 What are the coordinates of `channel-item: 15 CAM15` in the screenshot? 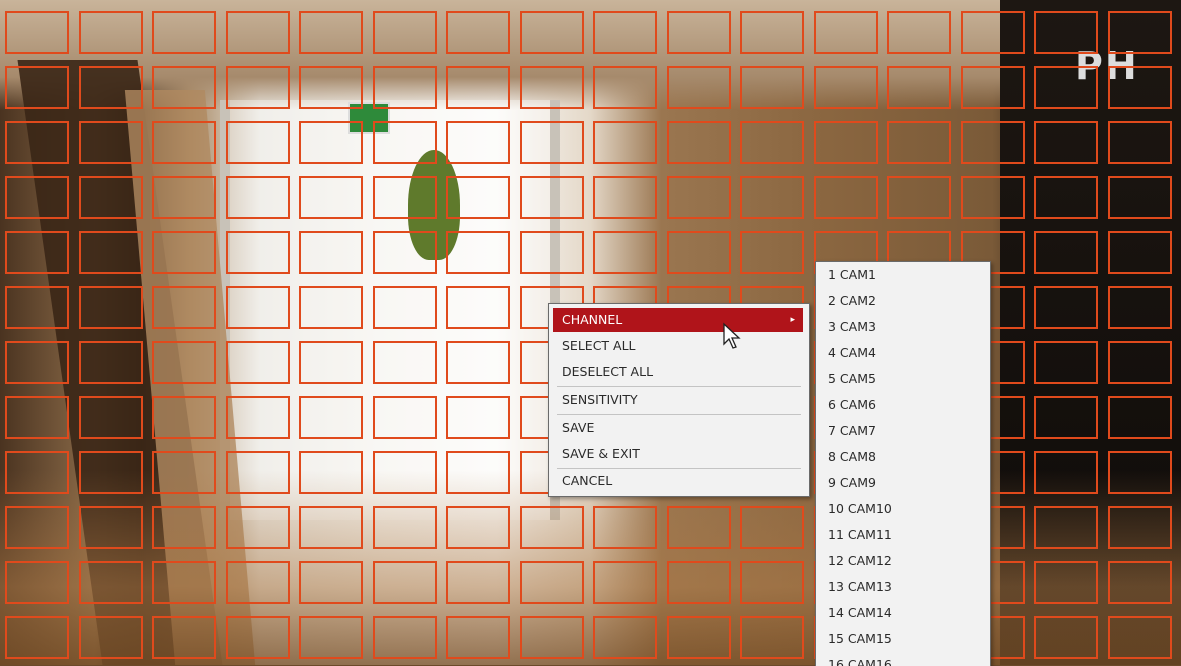 It's located at (903, 639).